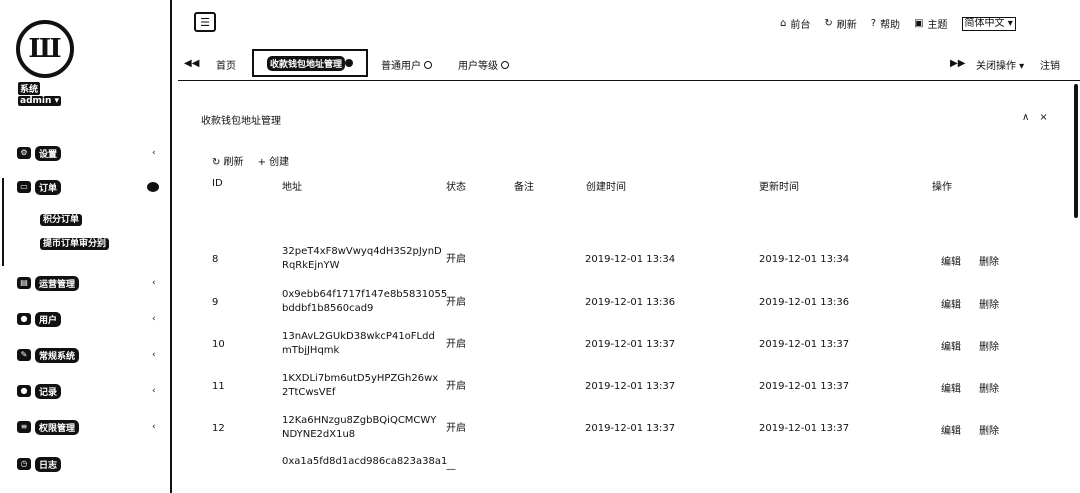  I want to click on refresh-link: ↻ 刷新, so click(840, 23).